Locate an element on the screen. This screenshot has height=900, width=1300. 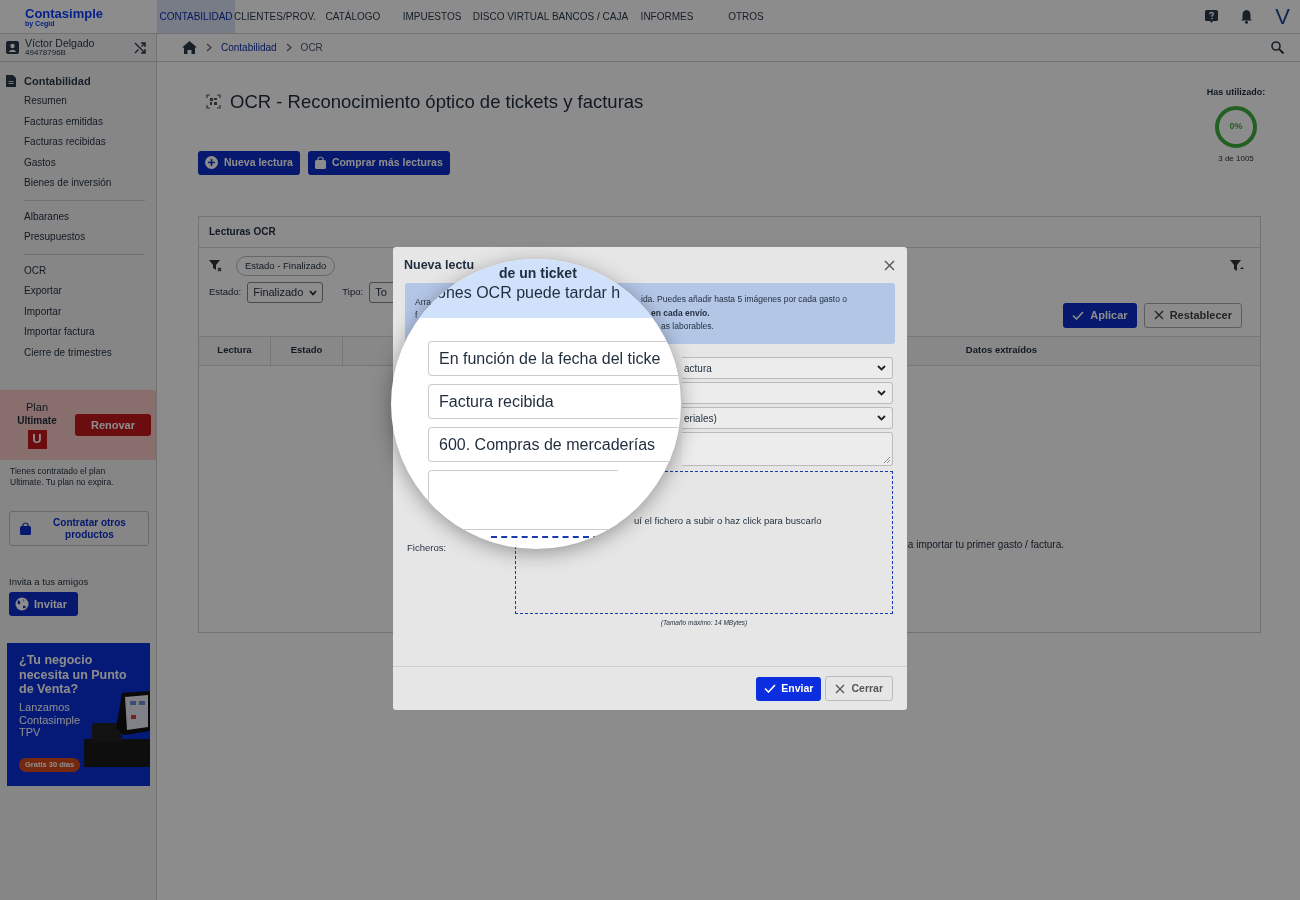
close-button: Cerrar is located at coordinates (859, 688).